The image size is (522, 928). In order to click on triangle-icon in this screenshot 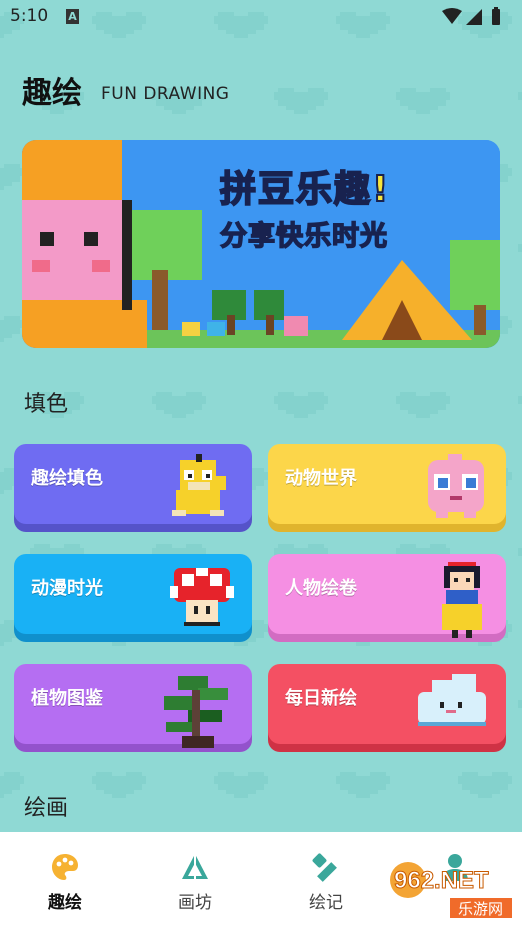, I will do `click(195, 866)`.